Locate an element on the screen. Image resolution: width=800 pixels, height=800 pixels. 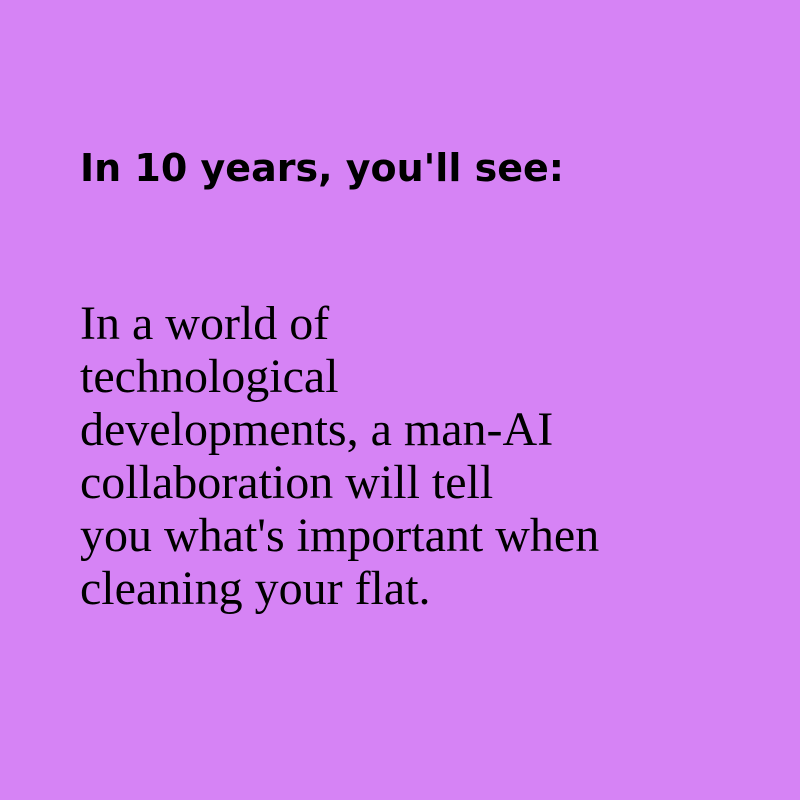
heading: In 10 years, you'll see: is located at coordinates (322, 168).